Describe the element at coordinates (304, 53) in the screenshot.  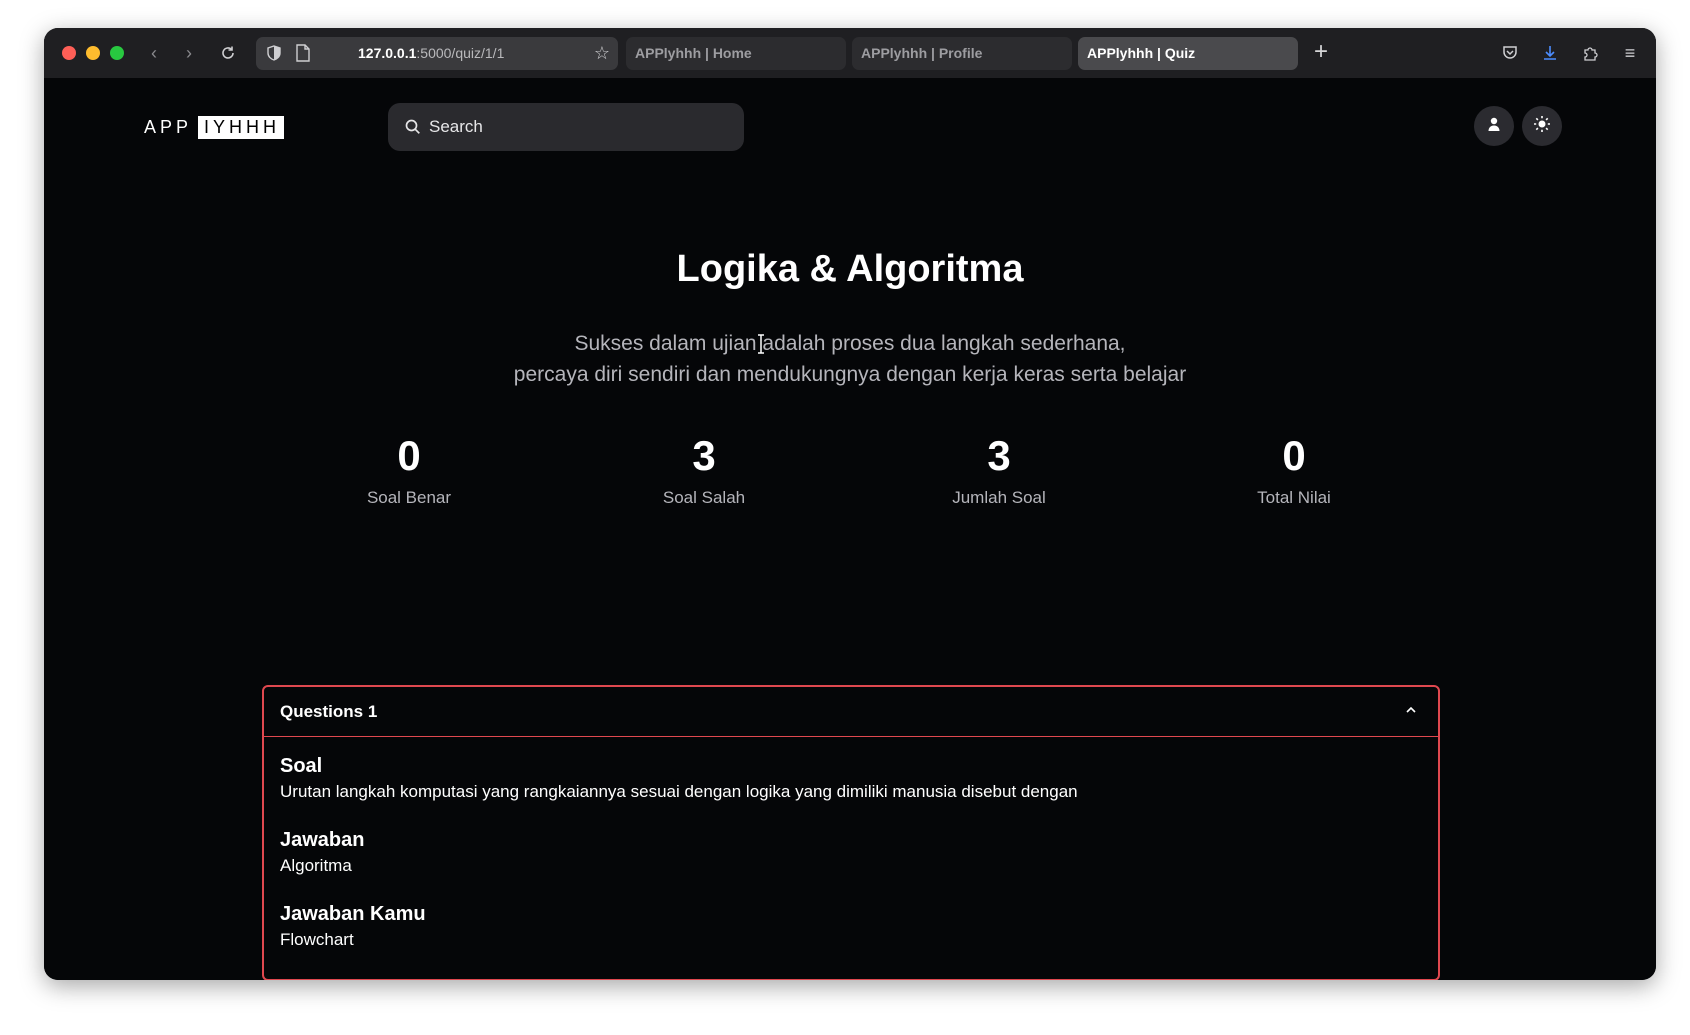
I see `page-icon` at that location.